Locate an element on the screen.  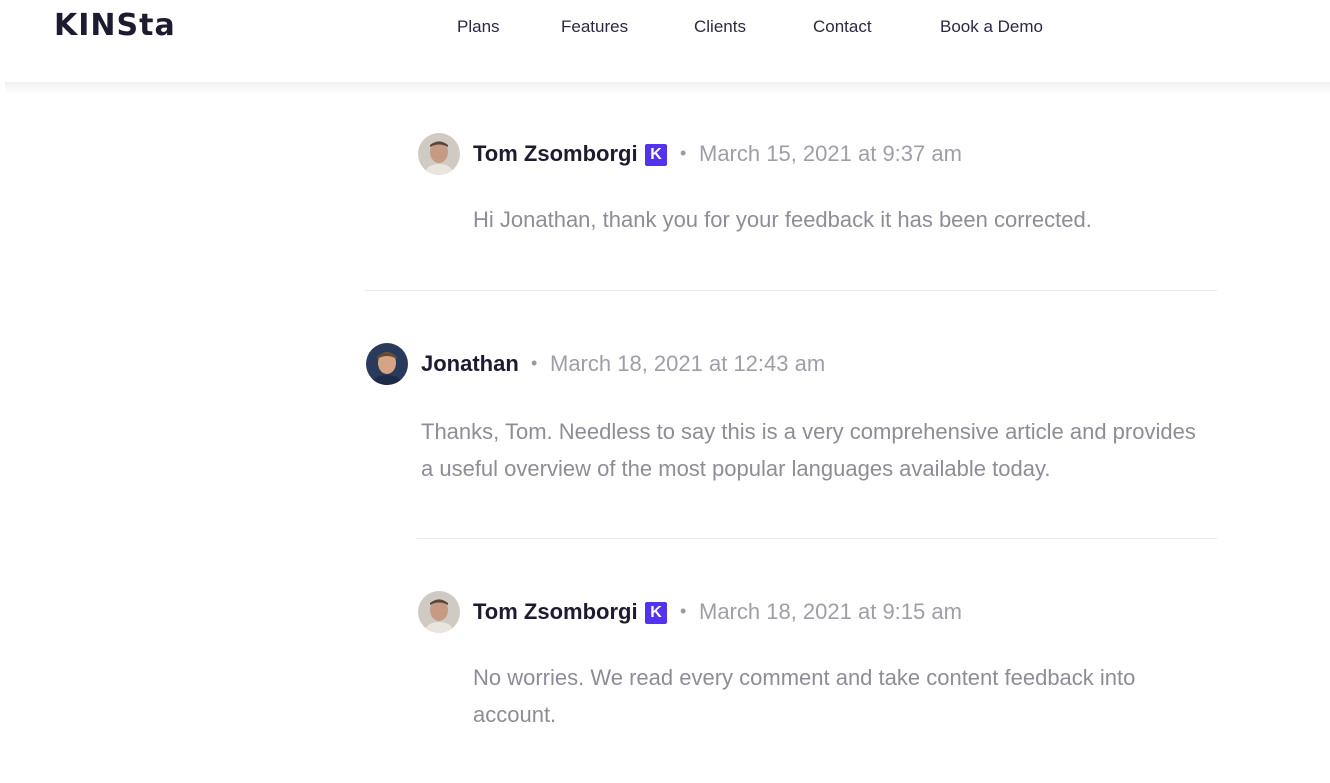
comment-date: March 15, 2021 at 9:37 am is located at coordinates (830, 154).